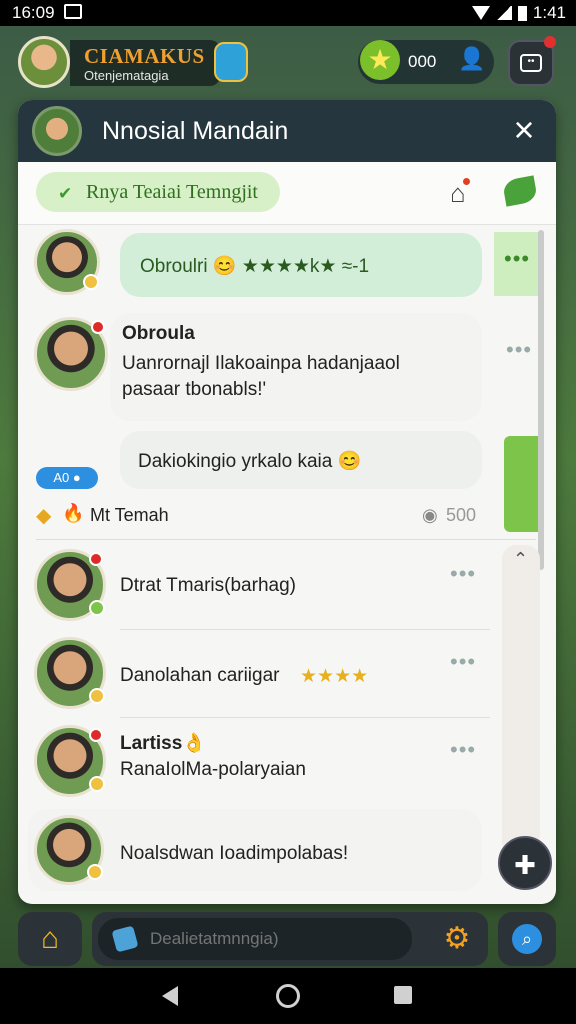 This screenshot has height=1024, width=576. I want to click on friend-text: Dtrat Tmaris(barhag), so click(208, 585).